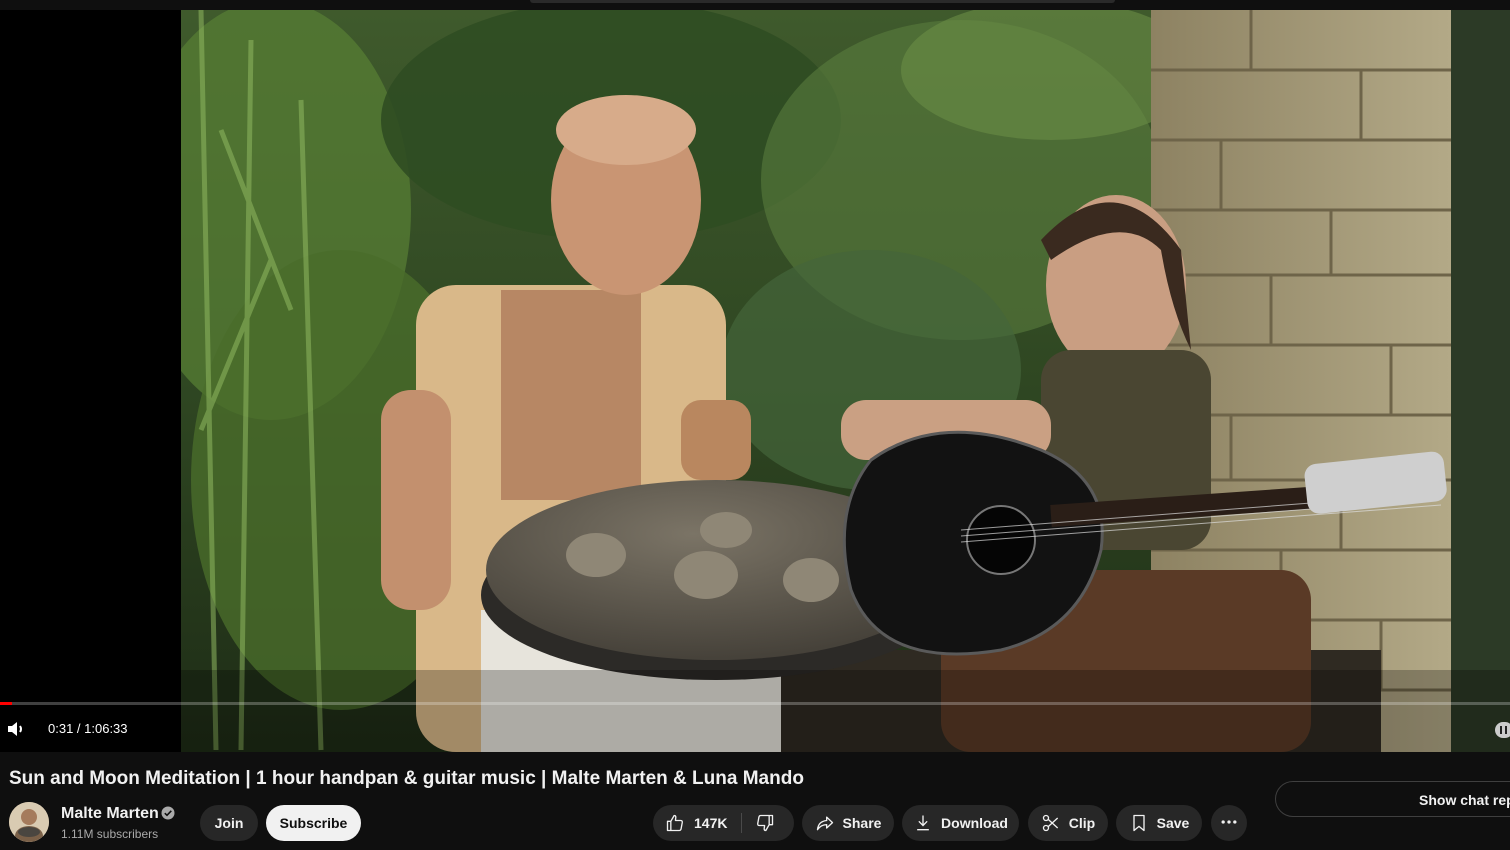 The height and width of the screenshot is (850, 1510). I want to click on clip-label: Clip, so click(1082, 823).